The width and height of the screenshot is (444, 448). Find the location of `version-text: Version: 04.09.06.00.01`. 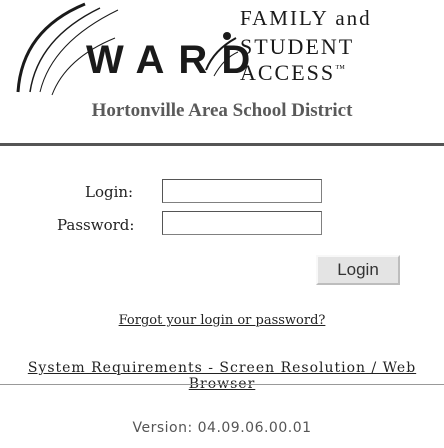

version-text: Version: 04.09.06.00.01 is located at coordinates (222, 428).